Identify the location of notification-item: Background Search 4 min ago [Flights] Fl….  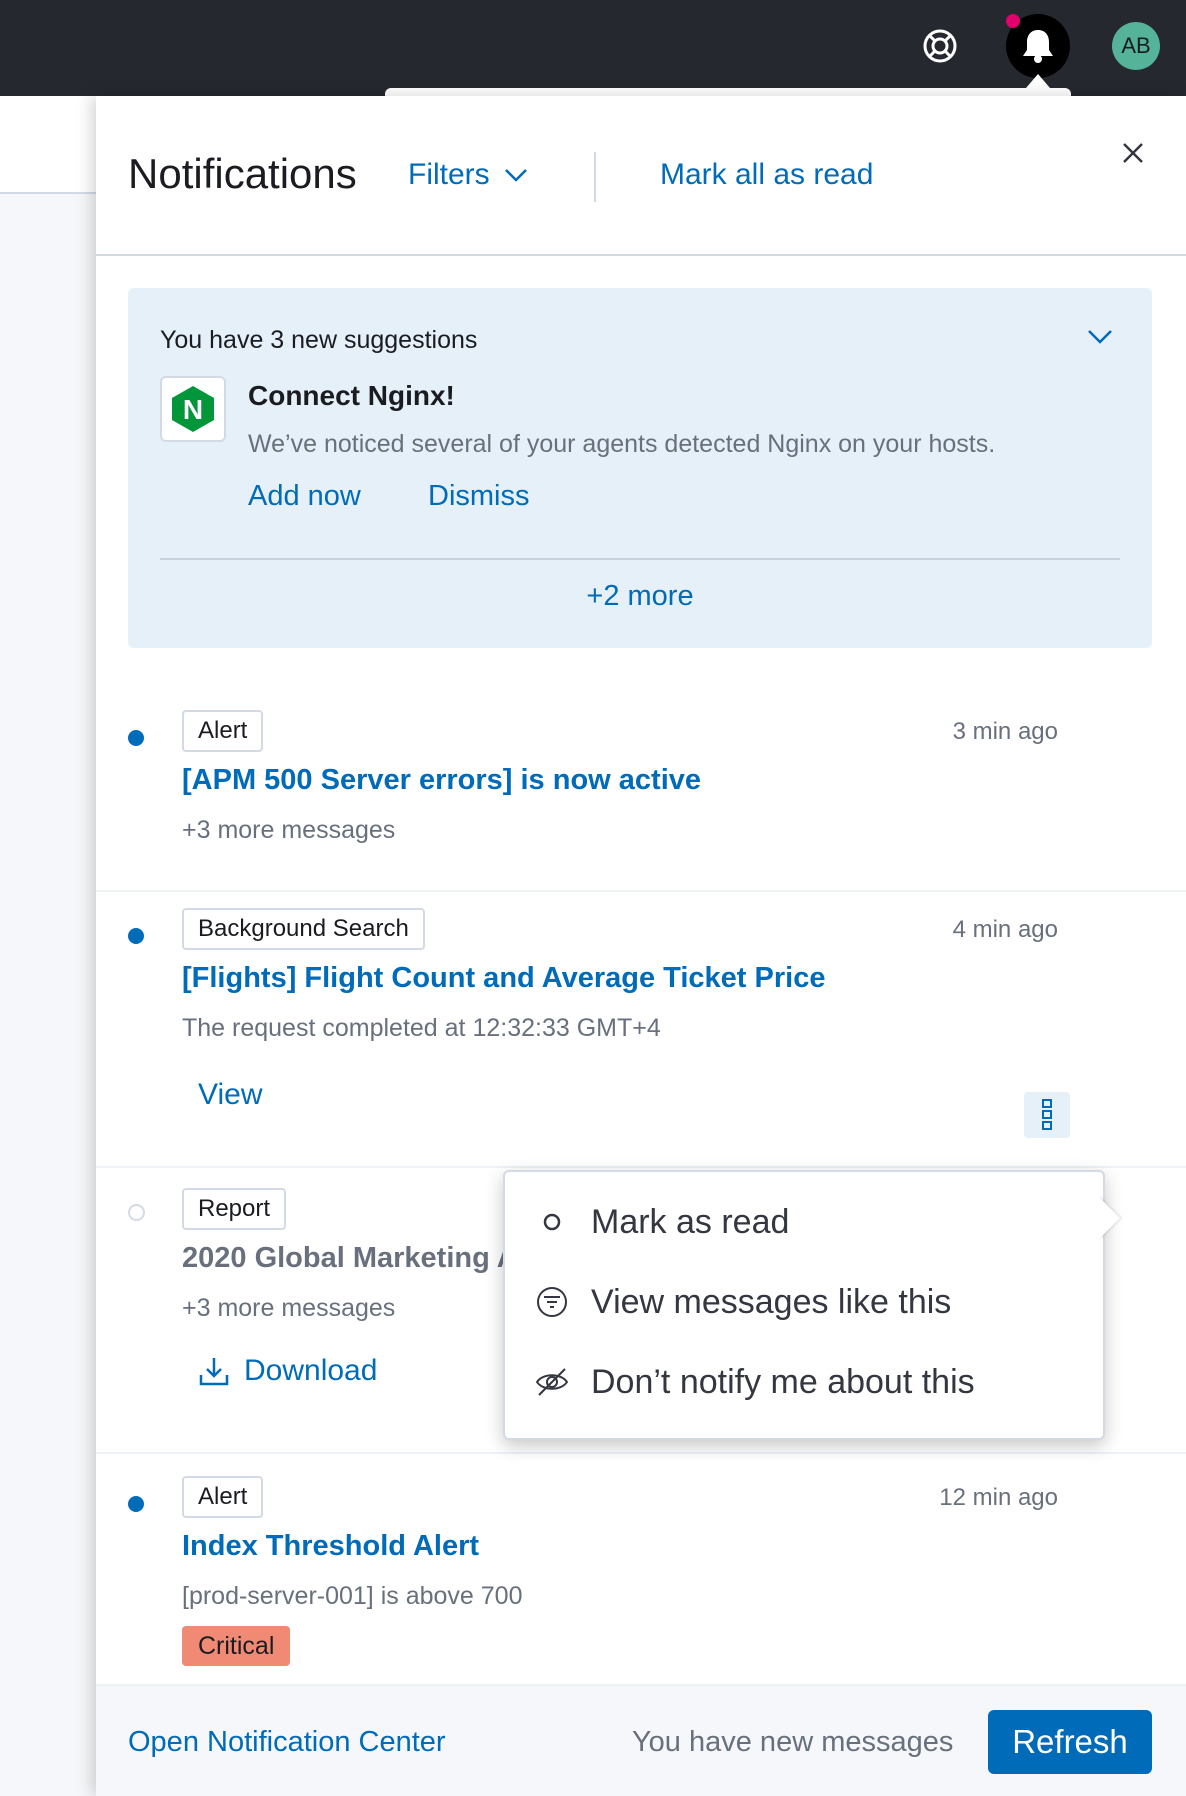
(641, 1029).